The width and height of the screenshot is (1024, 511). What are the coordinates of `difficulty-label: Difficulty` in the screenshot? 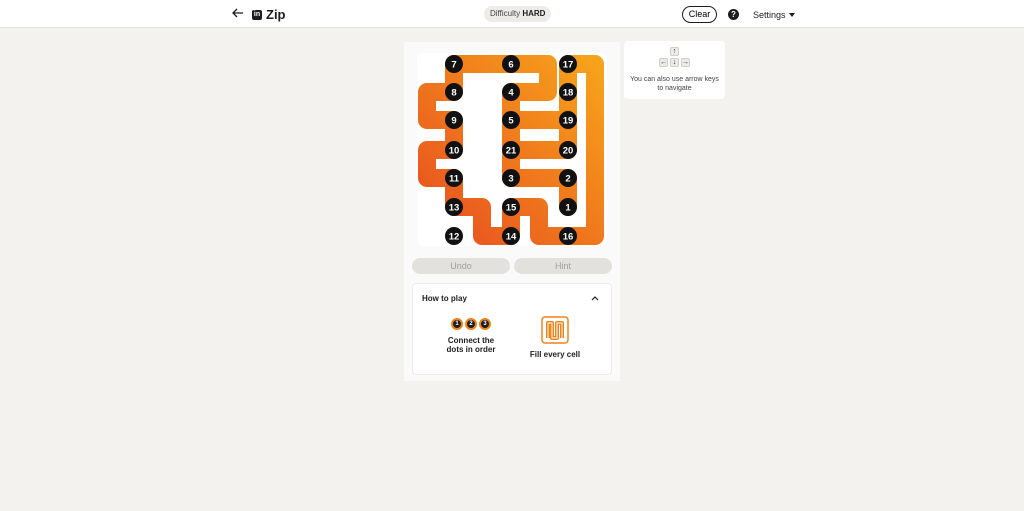 It's located at (505, 13).